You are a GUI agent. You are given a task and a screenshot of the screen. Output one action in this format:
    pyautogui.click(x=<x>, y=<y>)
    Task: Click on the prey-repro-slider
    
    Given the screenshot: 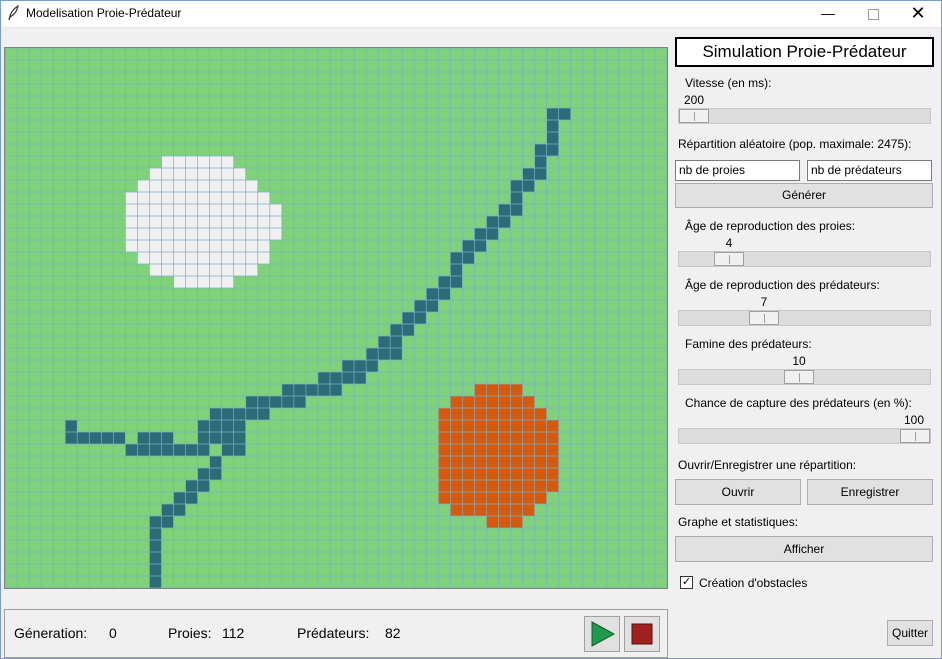 What is the action you would take?
    pyautogui.click(x=804, y=259)
    